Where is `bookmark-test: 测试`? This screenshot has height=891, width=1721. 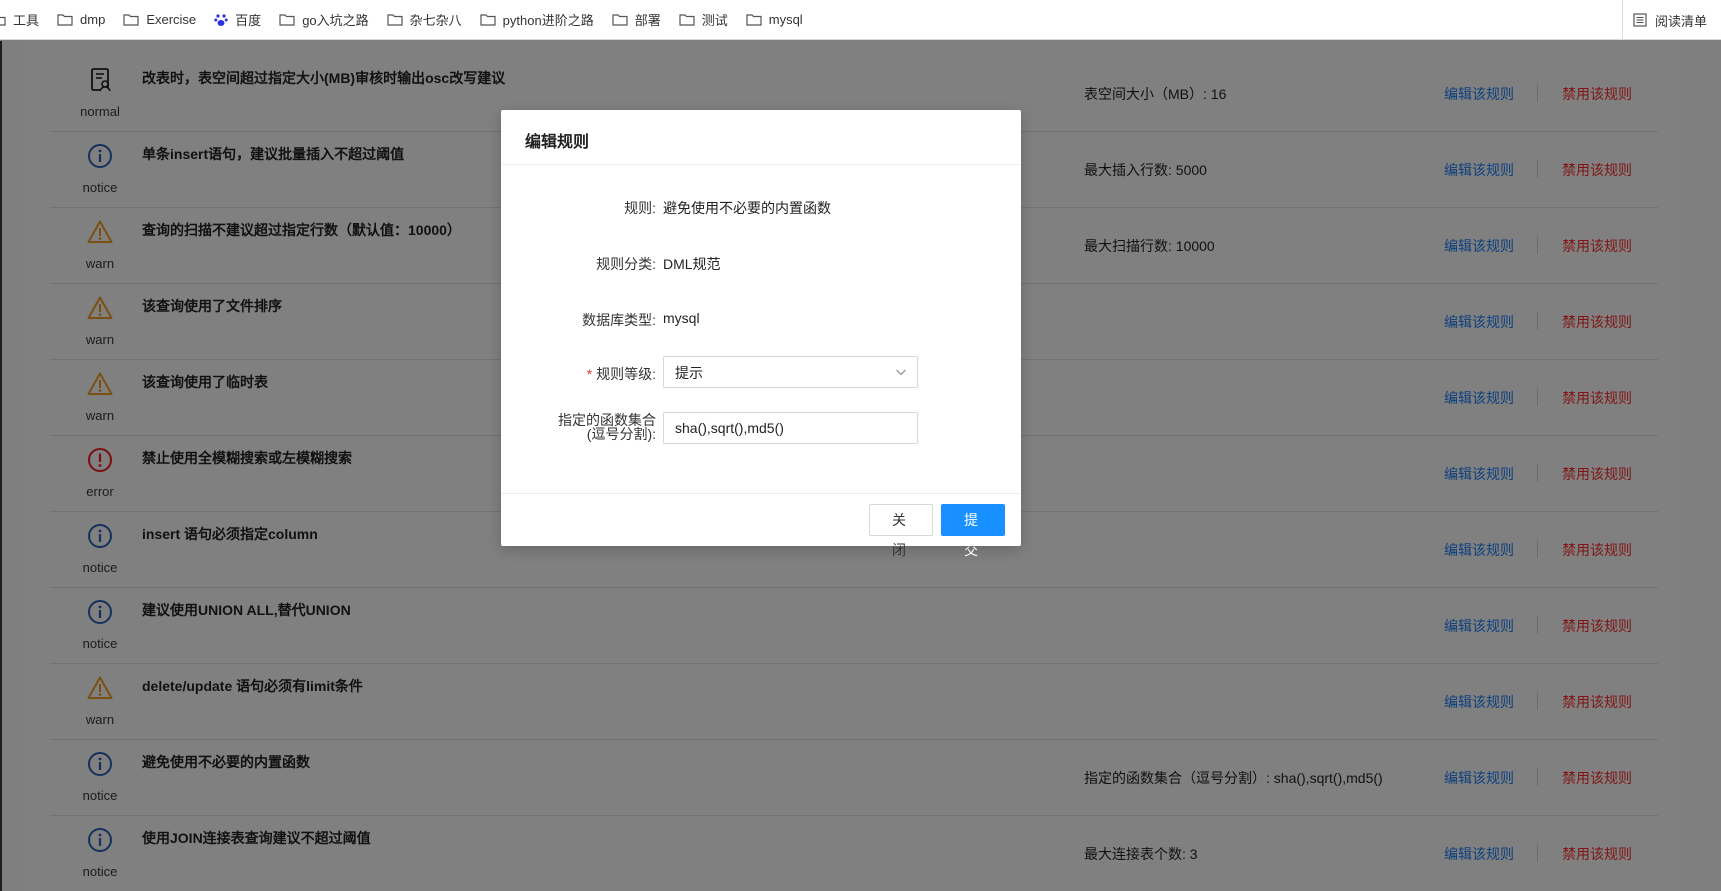 bookmark-test: 测试 is located at coordinates (703, 19).